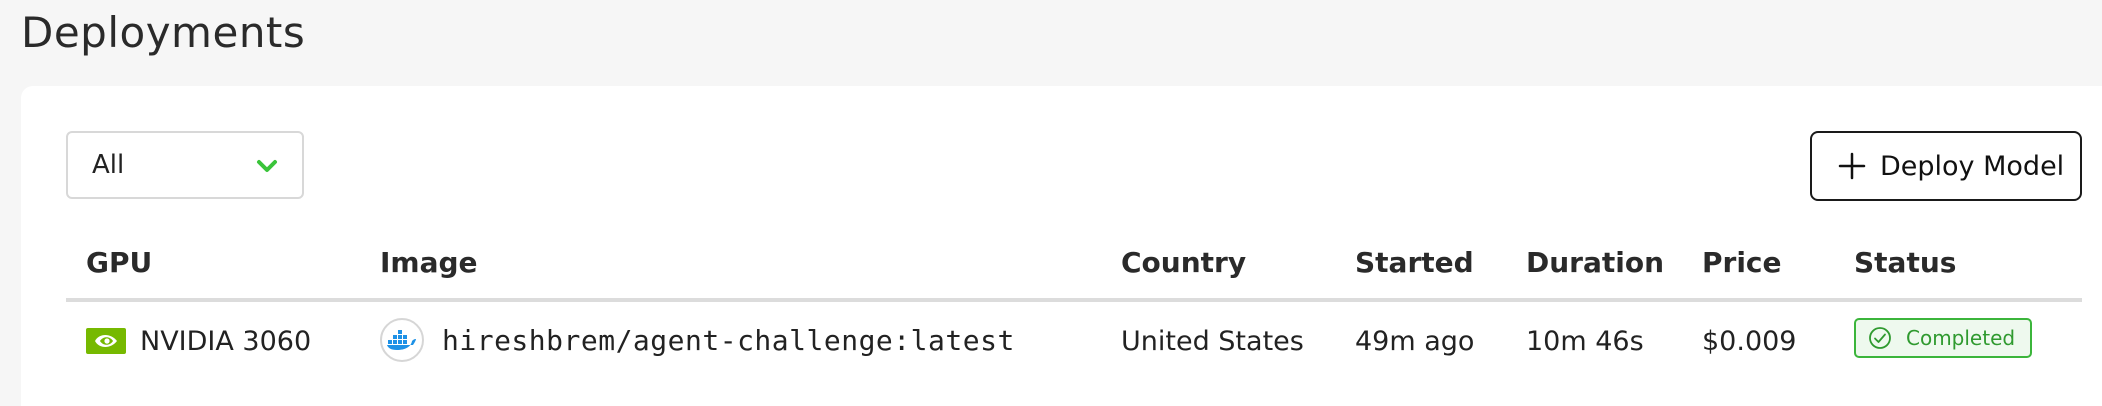 The width and height of the screenshot is (2102, 406). Describe the element at coordinates (1585, 341) in the screenshot. I see `row-duration: 10m 46s` at that location.